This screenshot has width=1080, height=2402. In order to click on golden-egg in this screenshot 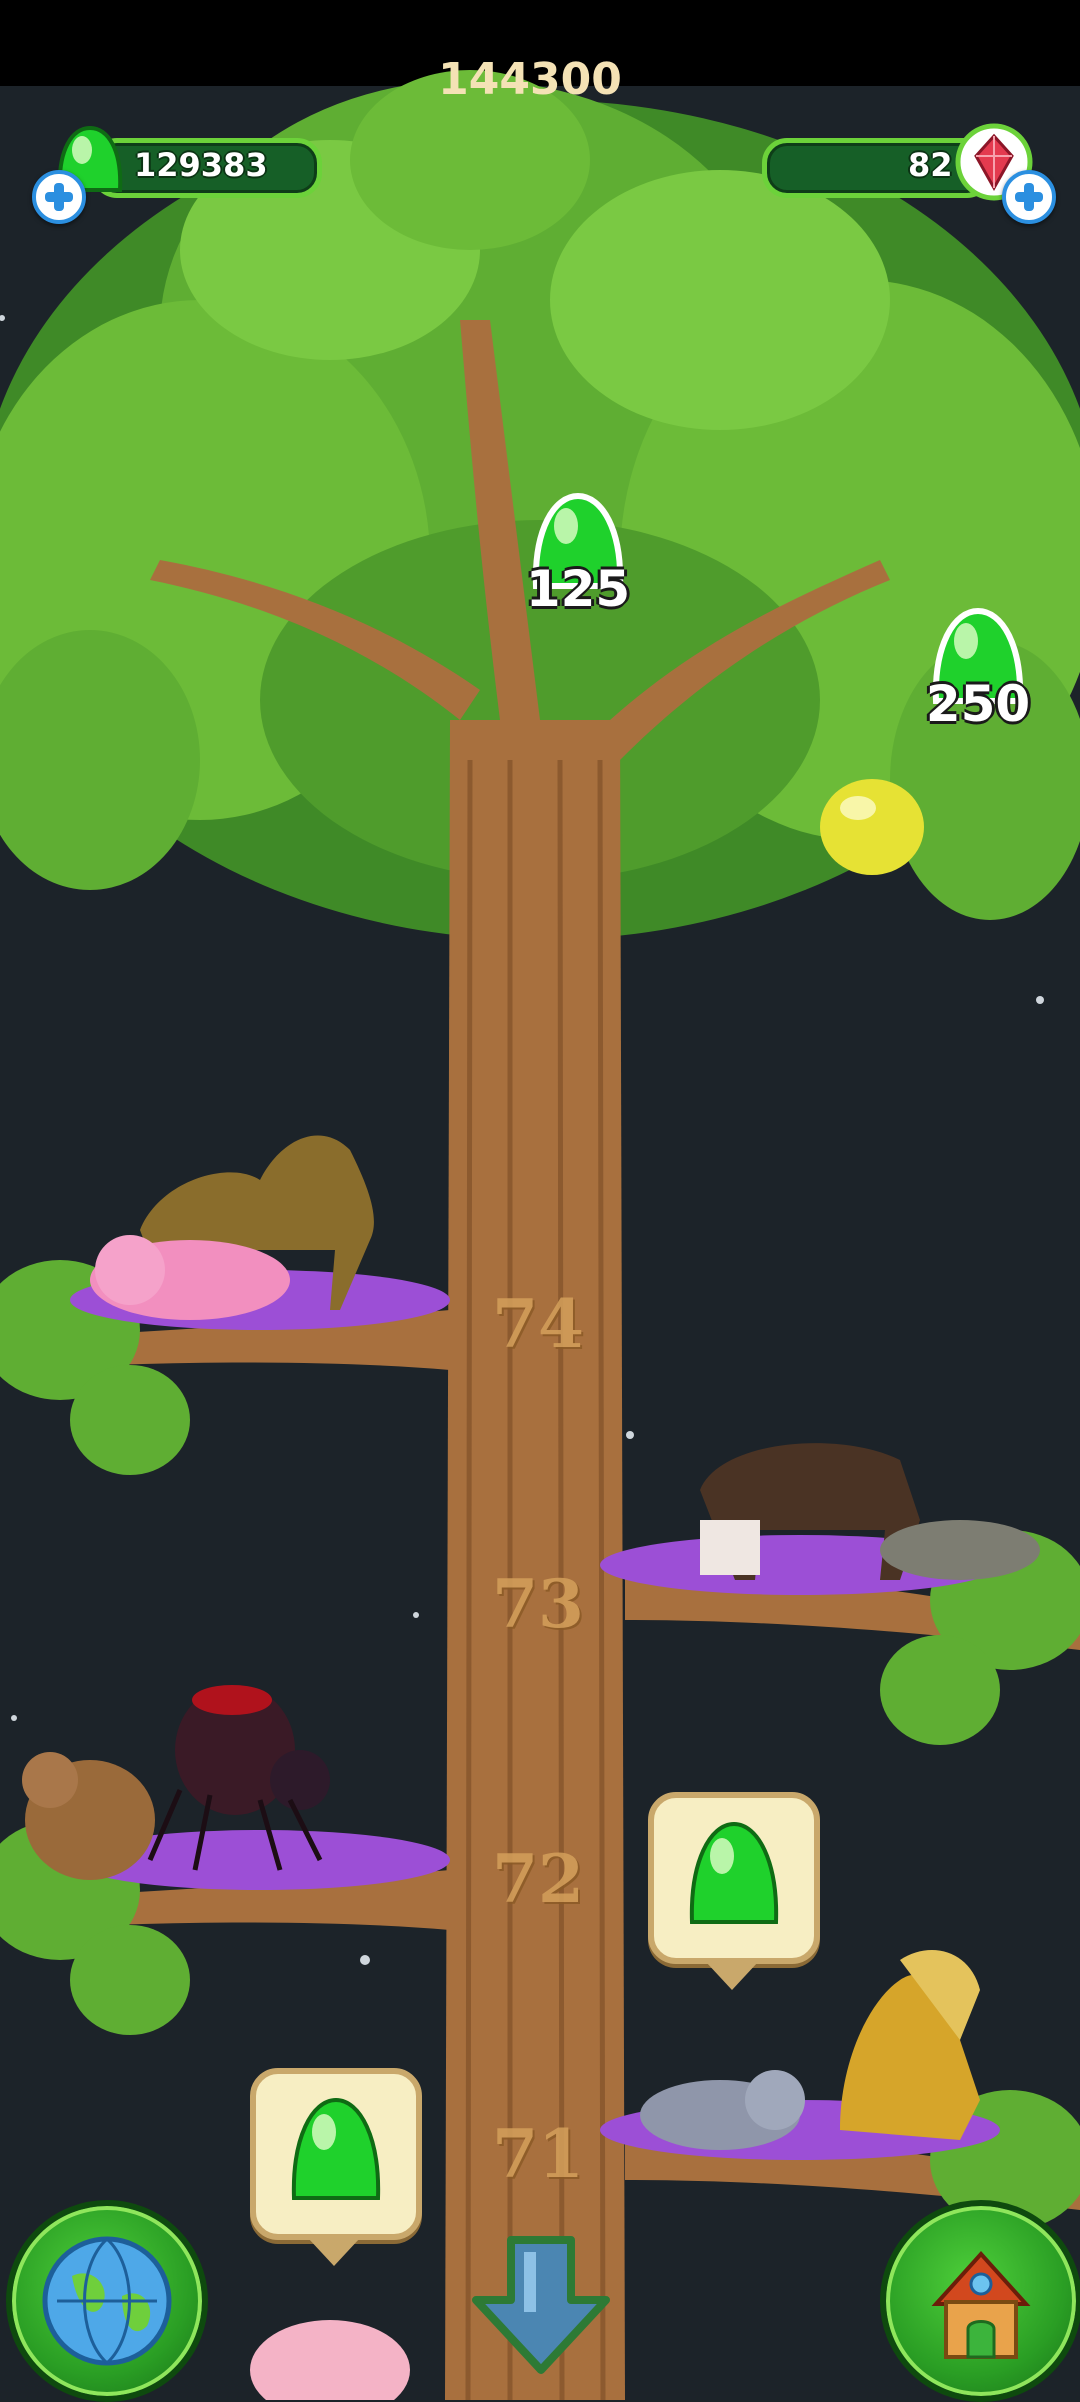, I will do `click(872, 827)`.